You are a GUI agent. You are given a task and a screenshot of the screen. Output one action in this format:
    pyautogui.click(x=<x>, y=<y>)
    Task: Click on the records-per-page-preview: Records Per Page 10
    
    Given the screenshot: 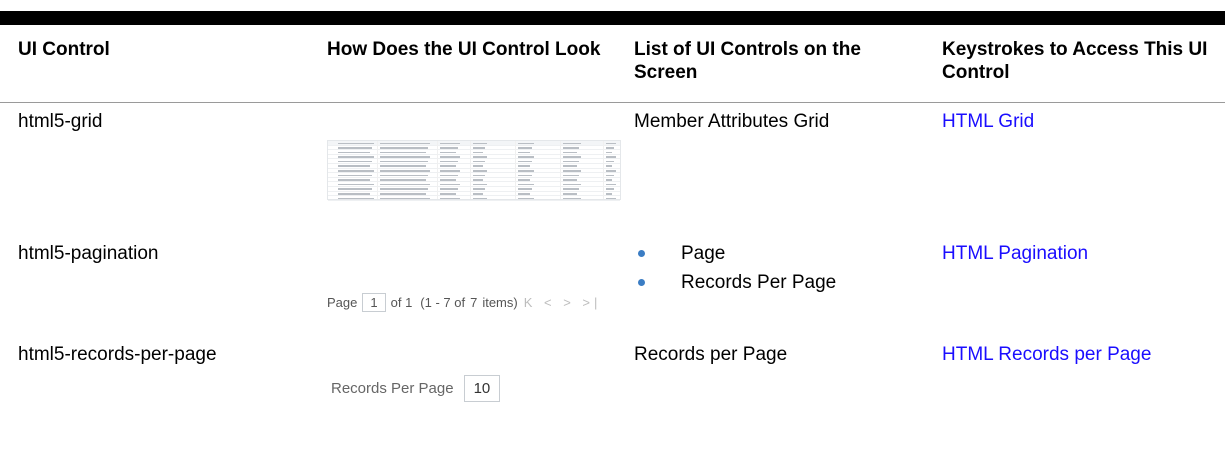 What is the action you would take?
    pyautogui.click(x=416, y=388)
    